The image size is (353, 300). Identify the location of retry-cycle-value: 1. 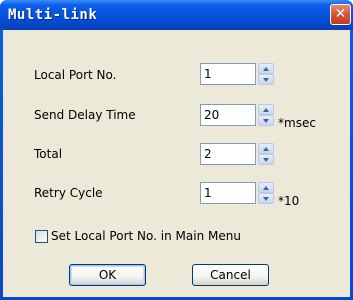
(208, 193).